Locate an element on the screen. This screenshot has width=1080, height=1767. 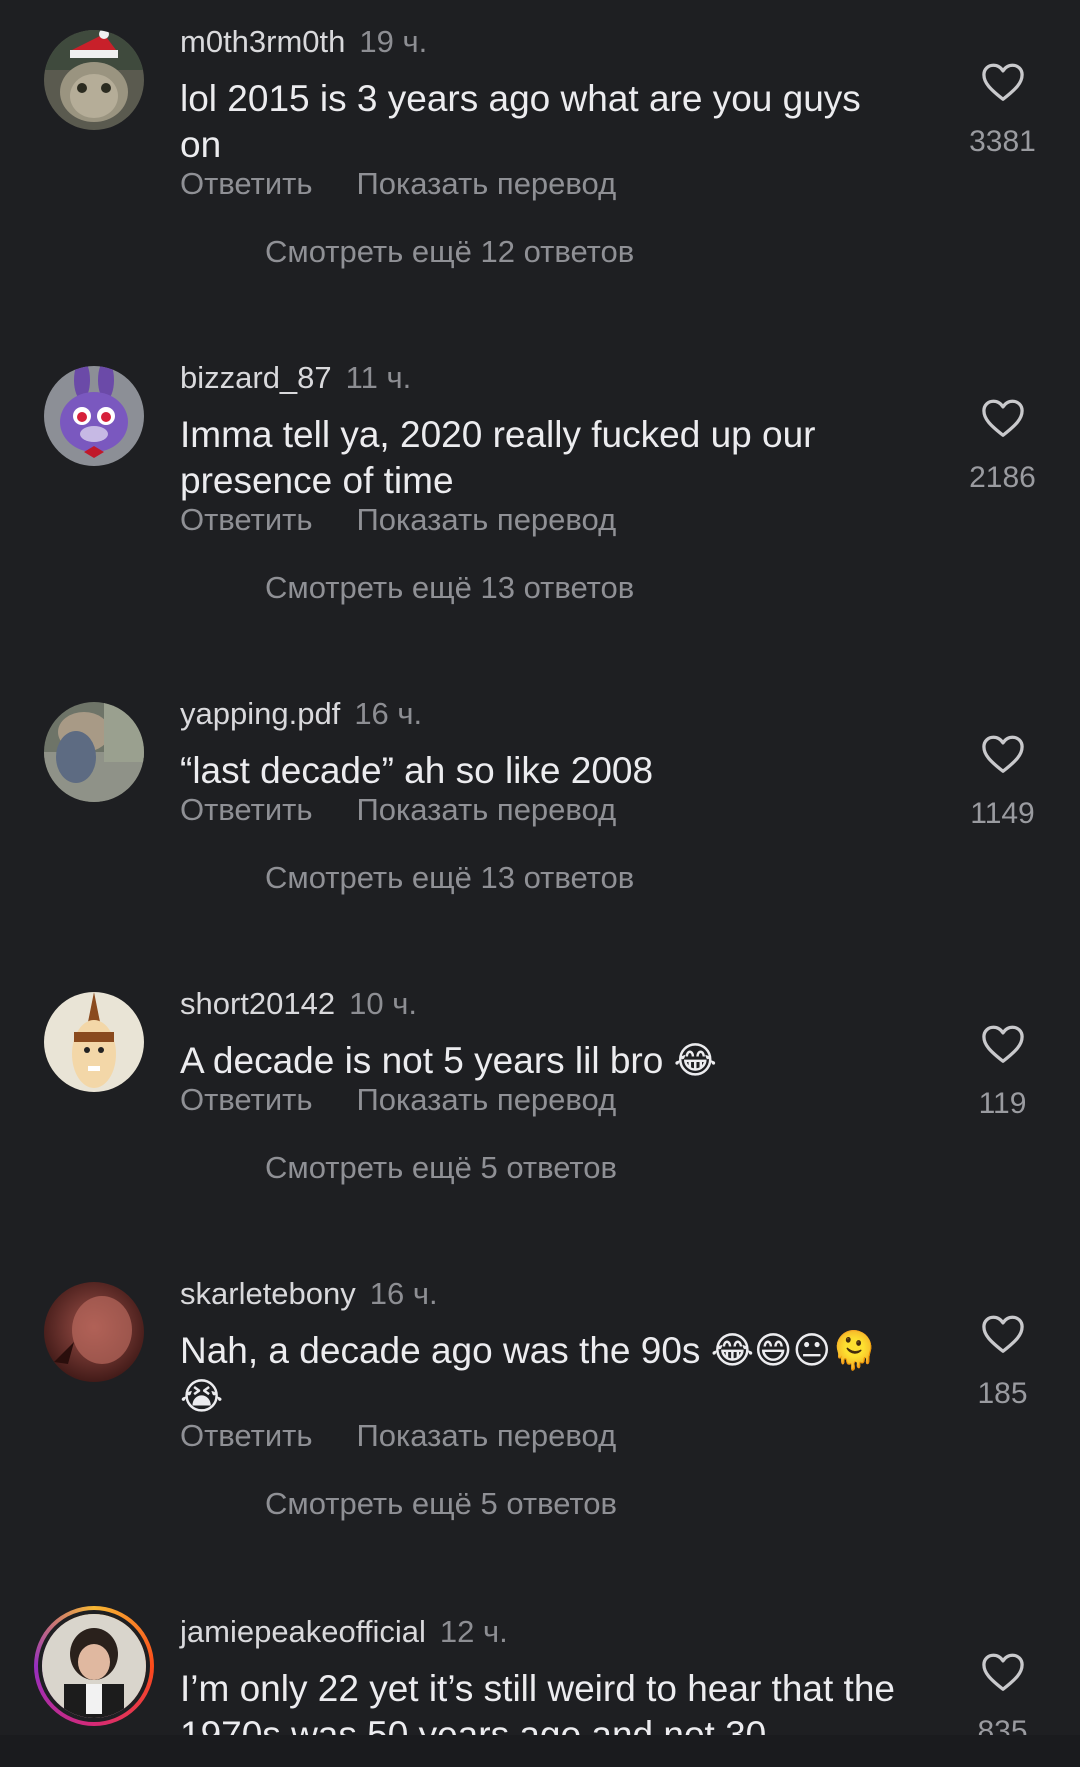
timestamp: 11 ч. is located at coordinates (378, 377).